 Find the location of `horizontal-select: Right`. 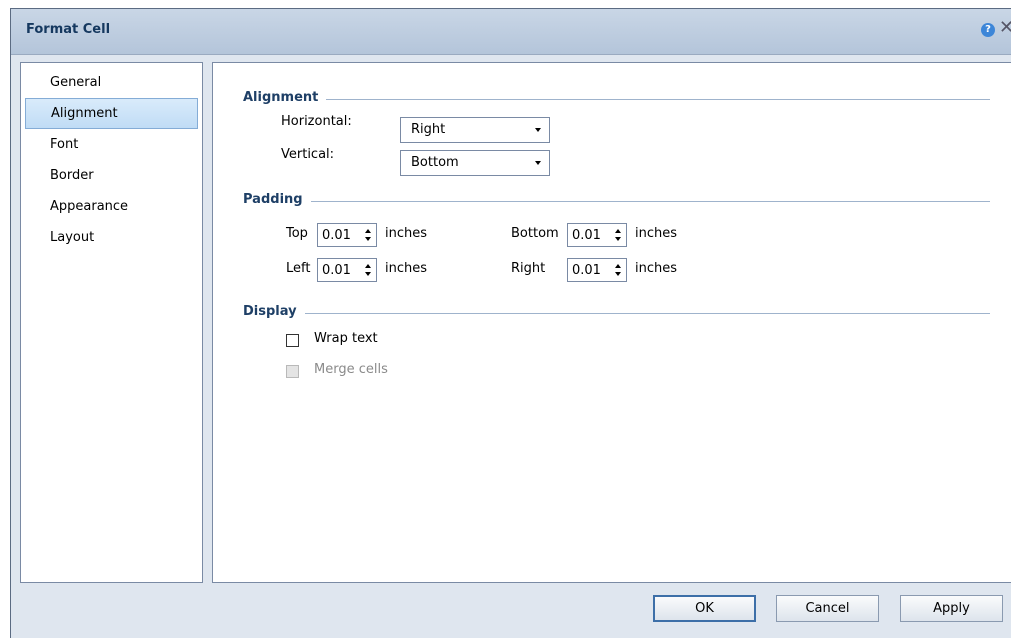

horizontal-select: Right is located at coordinates (475, 130).